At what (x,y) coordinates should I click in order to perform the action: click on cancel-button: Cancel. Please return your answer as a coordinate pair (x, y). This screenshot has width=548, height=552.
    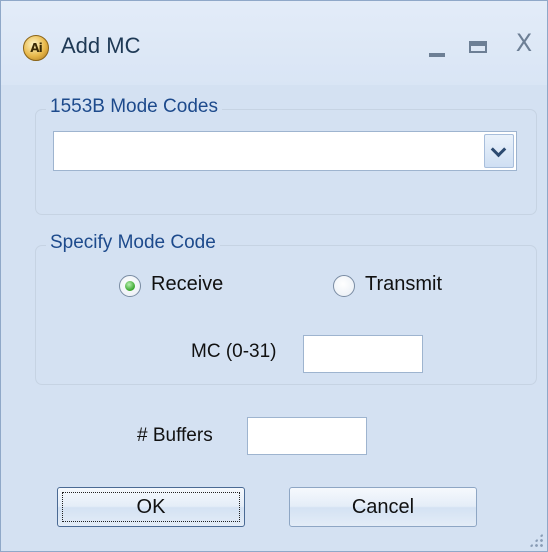
    Looking at the image, I should click on (383, 507).